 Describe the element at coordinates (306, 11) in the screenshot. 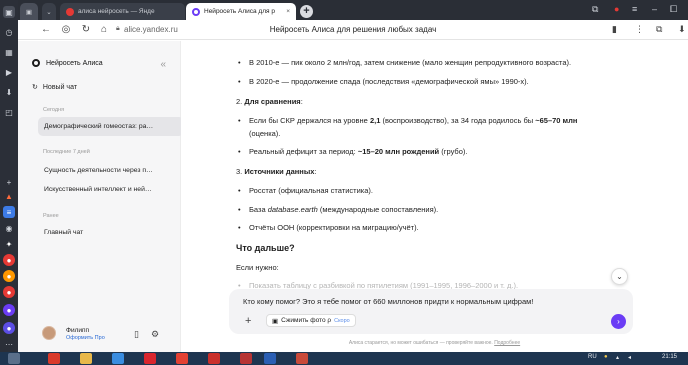

I see `new-tab-button: +` at that location.